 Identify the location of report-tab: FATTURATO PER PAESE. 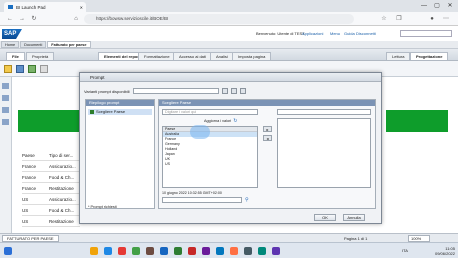
(30, 238).